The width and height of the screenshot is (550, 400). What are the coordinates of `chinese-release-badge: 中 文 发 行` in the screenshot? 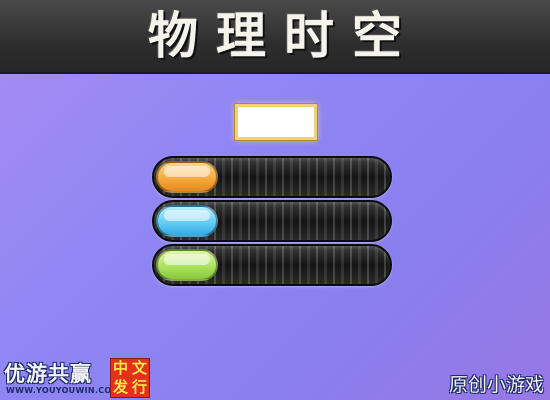 It's located at (130, 378).